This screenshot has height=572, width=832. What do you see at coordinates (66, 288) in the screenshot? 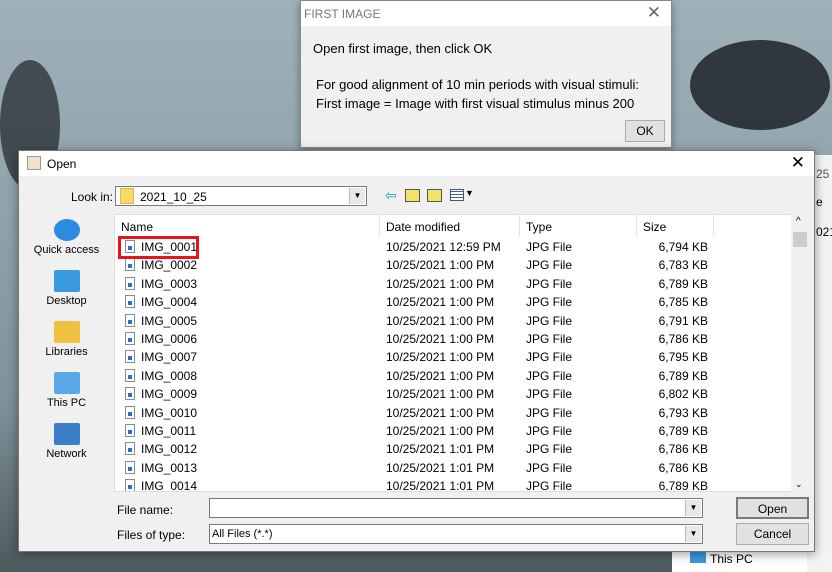
I see `place-desktop: Desktop` at bounding box center [66, 288].